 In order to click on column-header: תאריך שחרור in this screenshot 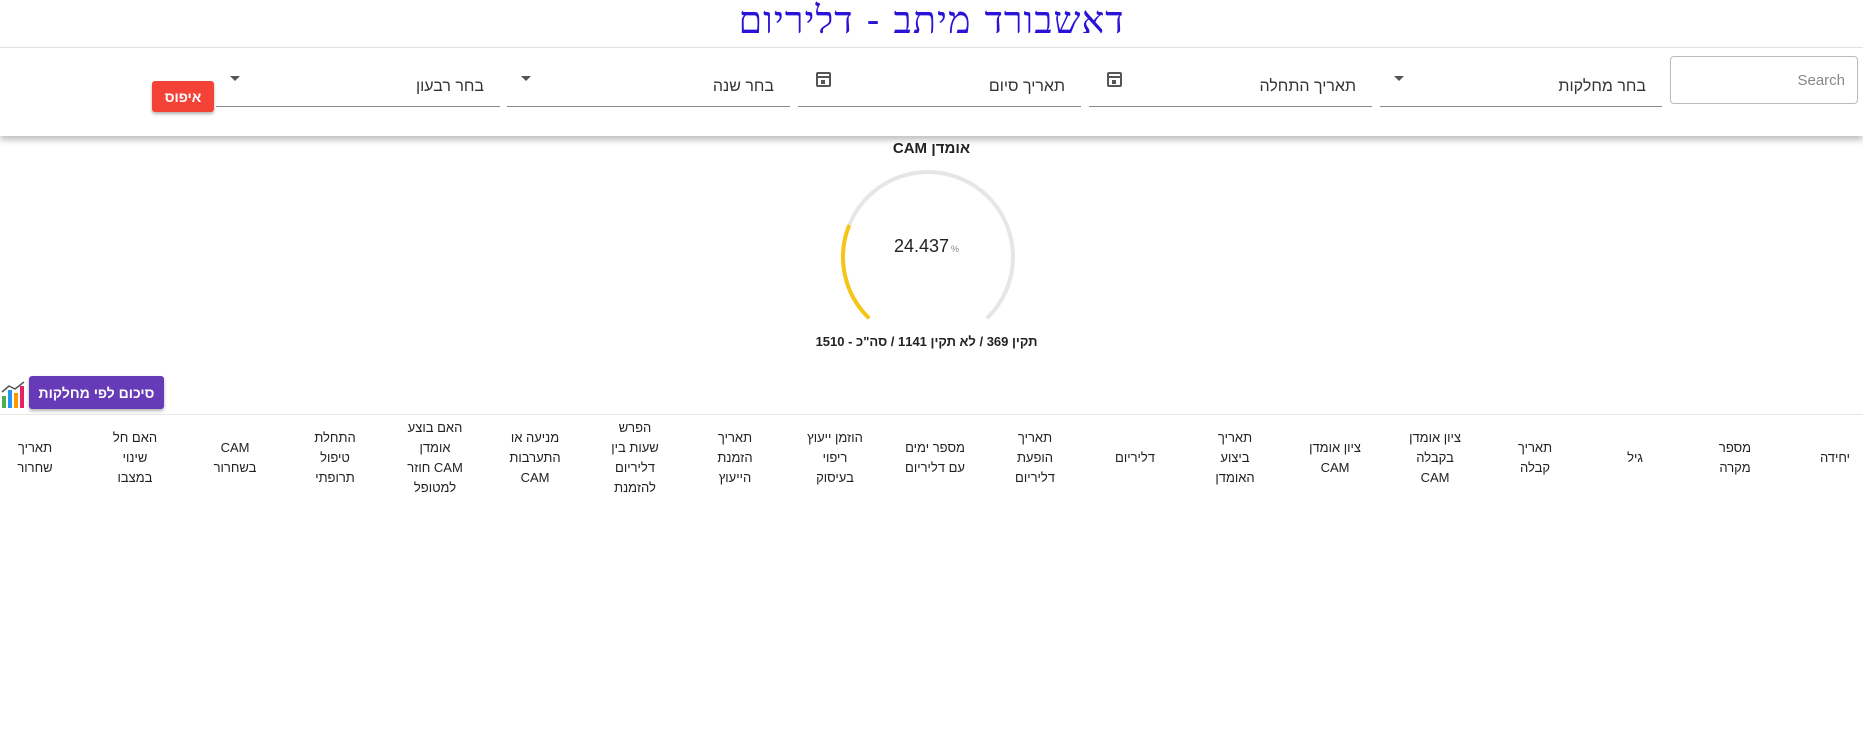, I will do `click(42, 458)`.